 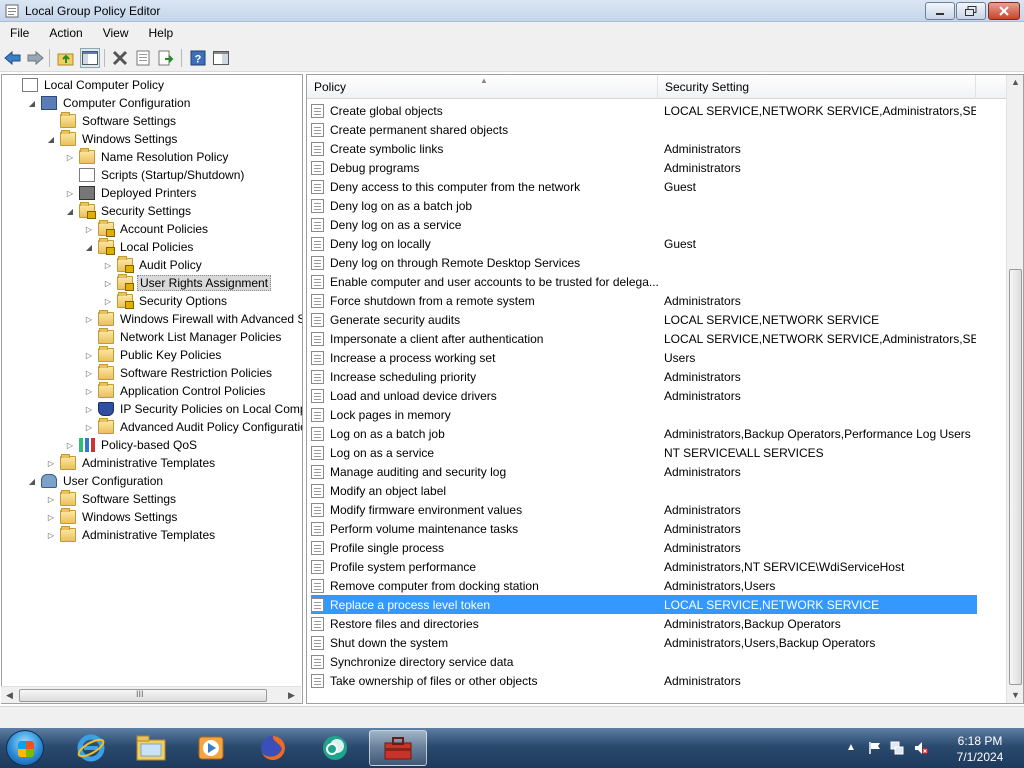 I want to click on tree-item-name-resolution-policy: ▷ Name Resolution Policy, so click(x=147, y=157).